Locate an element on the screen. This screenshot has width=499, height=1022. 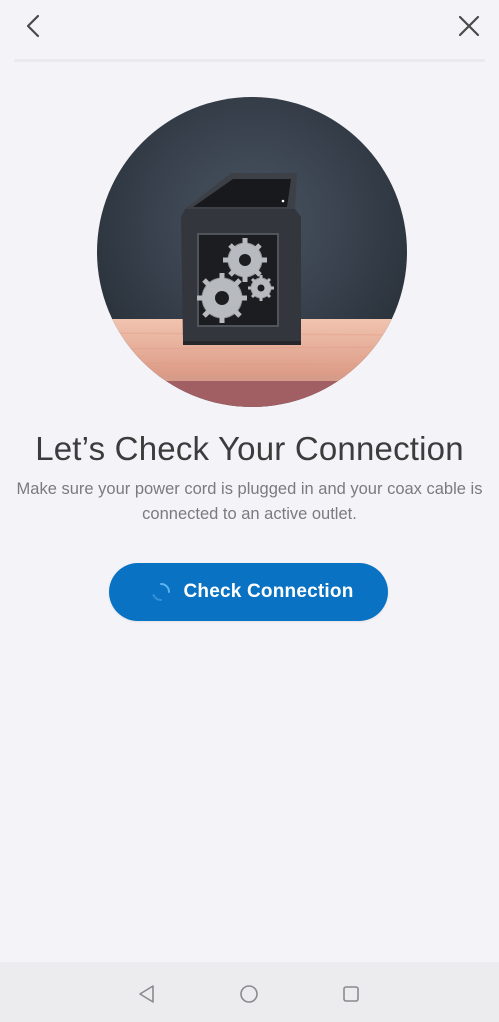
chevron-left-icon is located at coordinates (33, 26).